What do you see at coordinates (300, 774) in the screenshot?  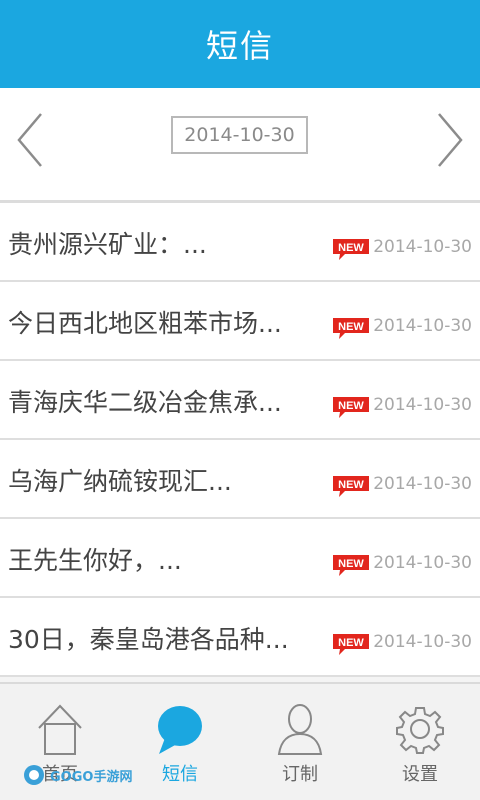 I see `tab-label: 订制` at bounding box center [300, 774].